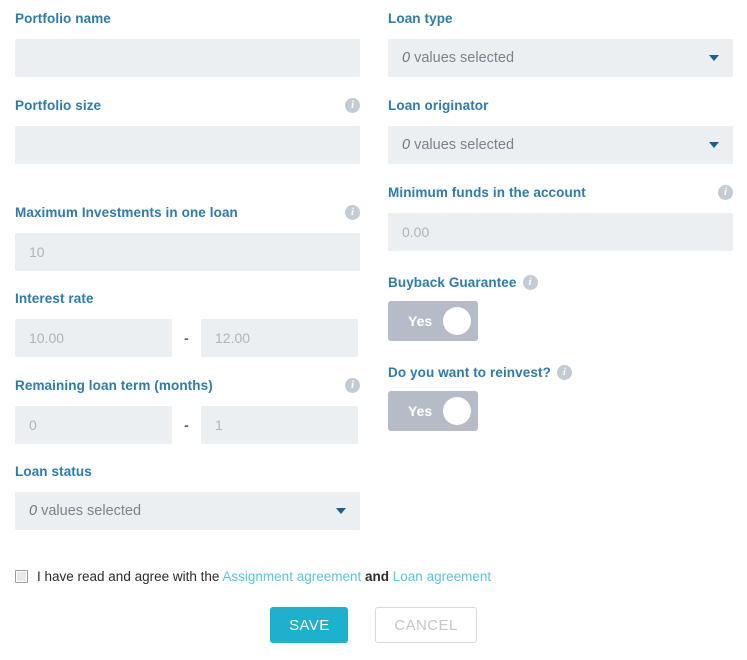 The height and width of the screenshot is (660, 747). Describe the element at coordinates (560, 145) in the screenshot. I see `multiselect-loan-originator: 0 values selected` at that location.